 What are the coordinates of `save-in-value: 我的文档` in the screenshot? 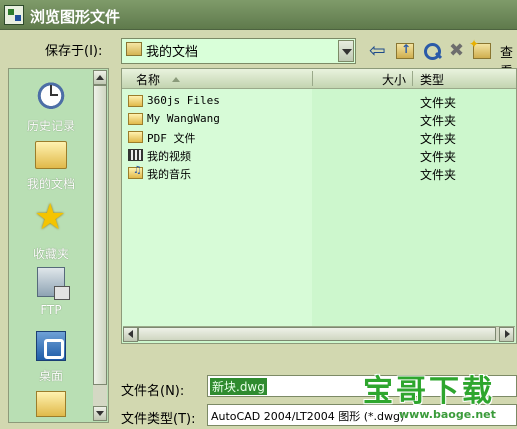 It's located at (172, 52).